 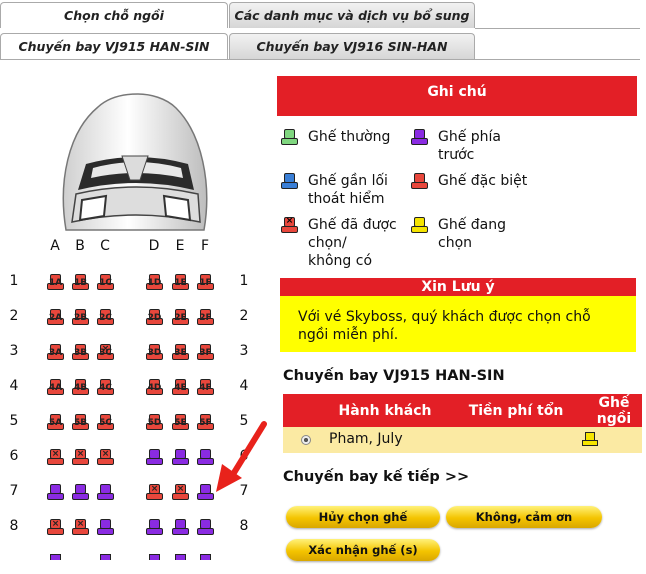 I want to click on seat-special: 5F, so click(x=205, y=422).